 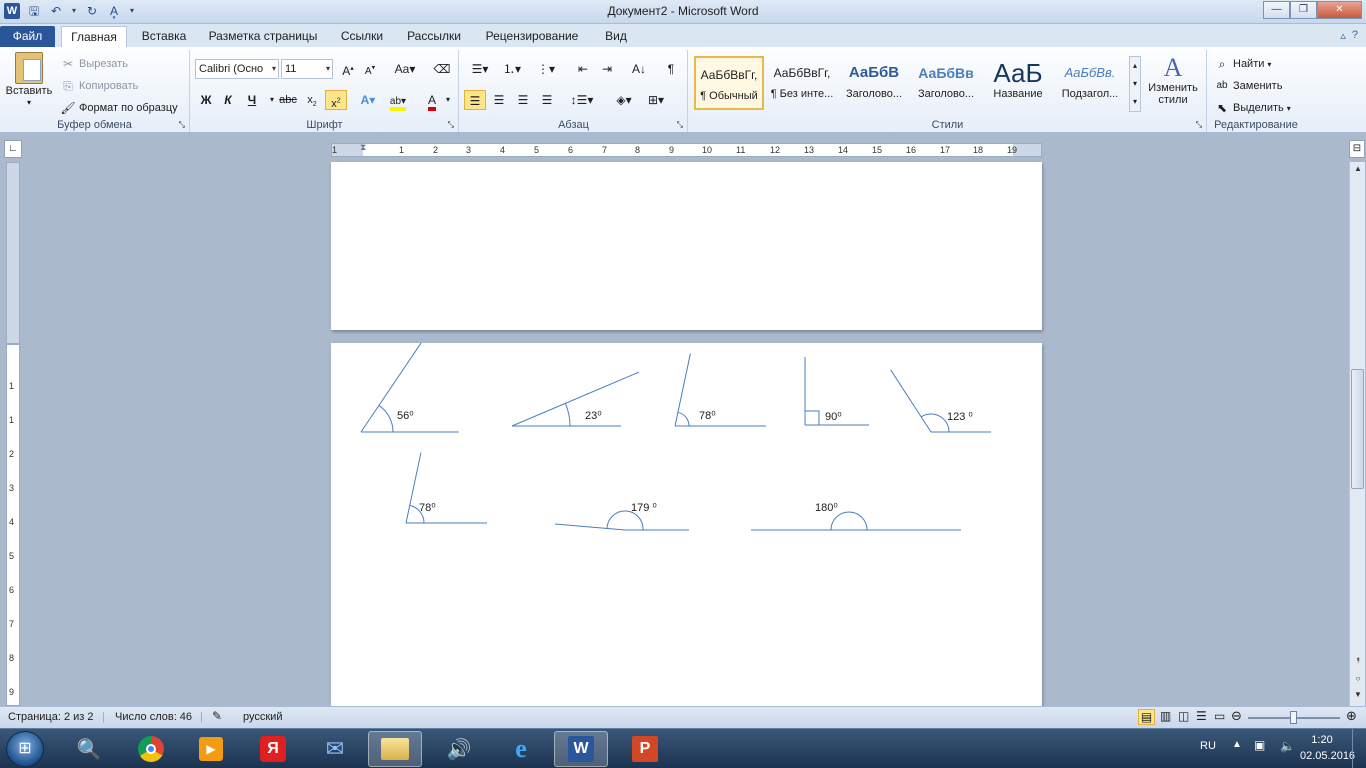 What do you see at coordinates (335, 749) in the screenshot?
I see `taskbar-mail: ✉` at bounding box center [335, 749].